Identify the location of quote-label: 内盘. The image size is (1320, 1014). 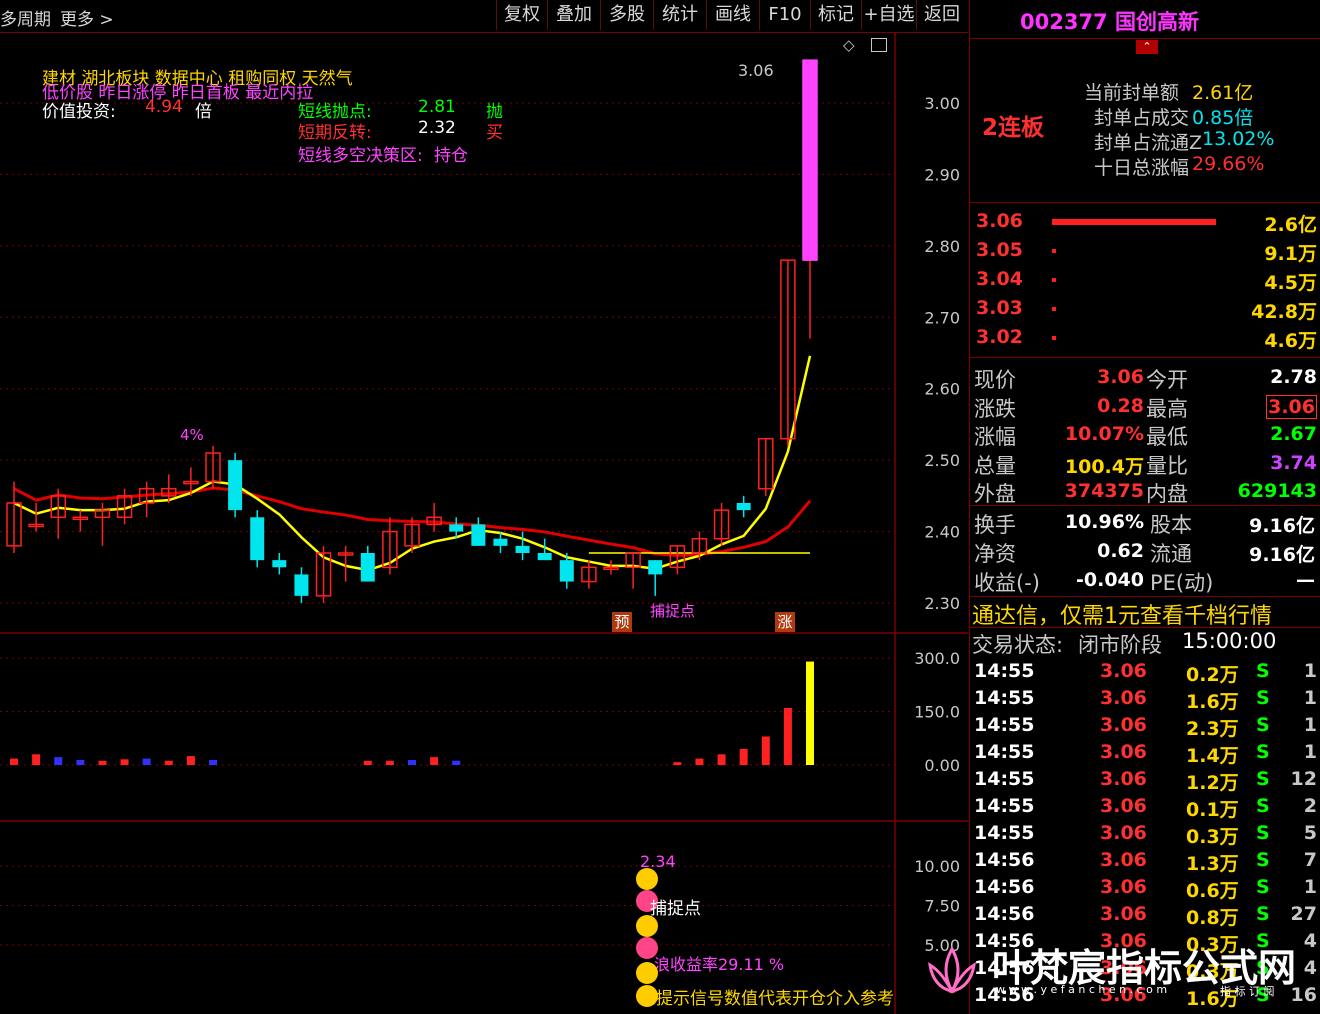
(1167, 494).